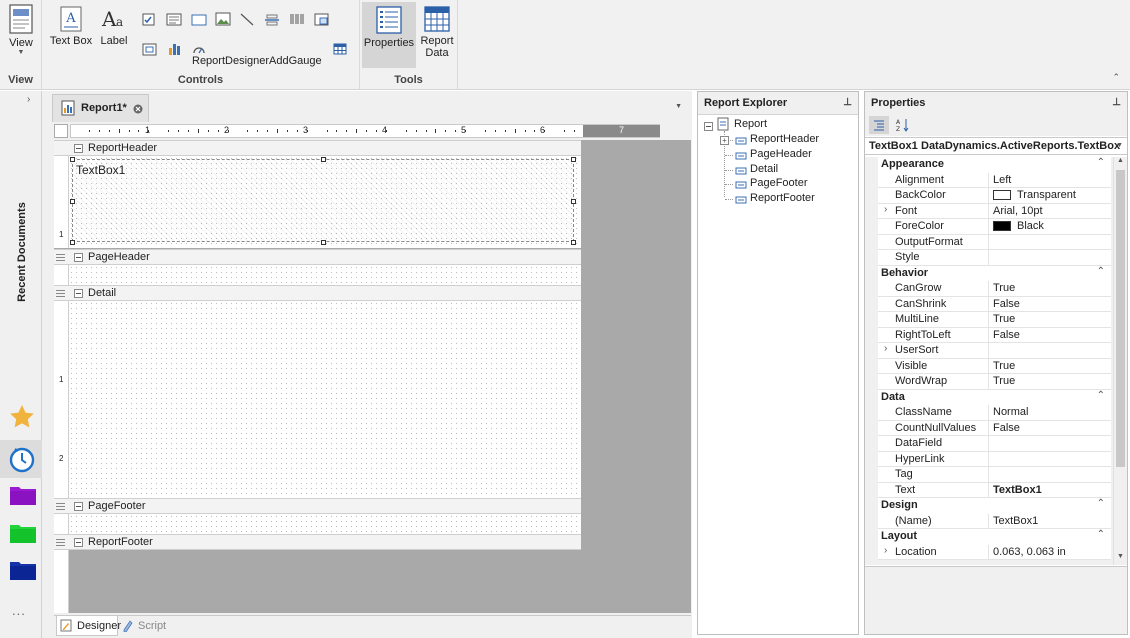 This screenshot has height=638, width=1130. What do you see at coordinates (22, 417) in the screenshot?
I see `favorites-star-icon` at bounding box center [22, 417].